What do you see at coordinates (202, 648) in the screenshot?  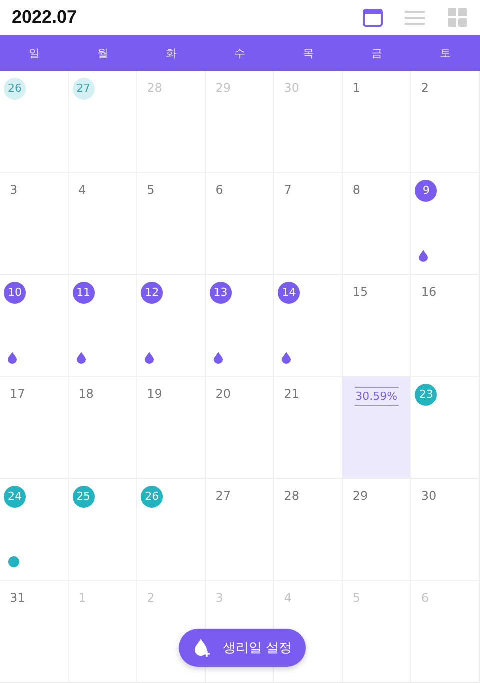 I see `drop-plus-icon` at bounding box center [202, 648].